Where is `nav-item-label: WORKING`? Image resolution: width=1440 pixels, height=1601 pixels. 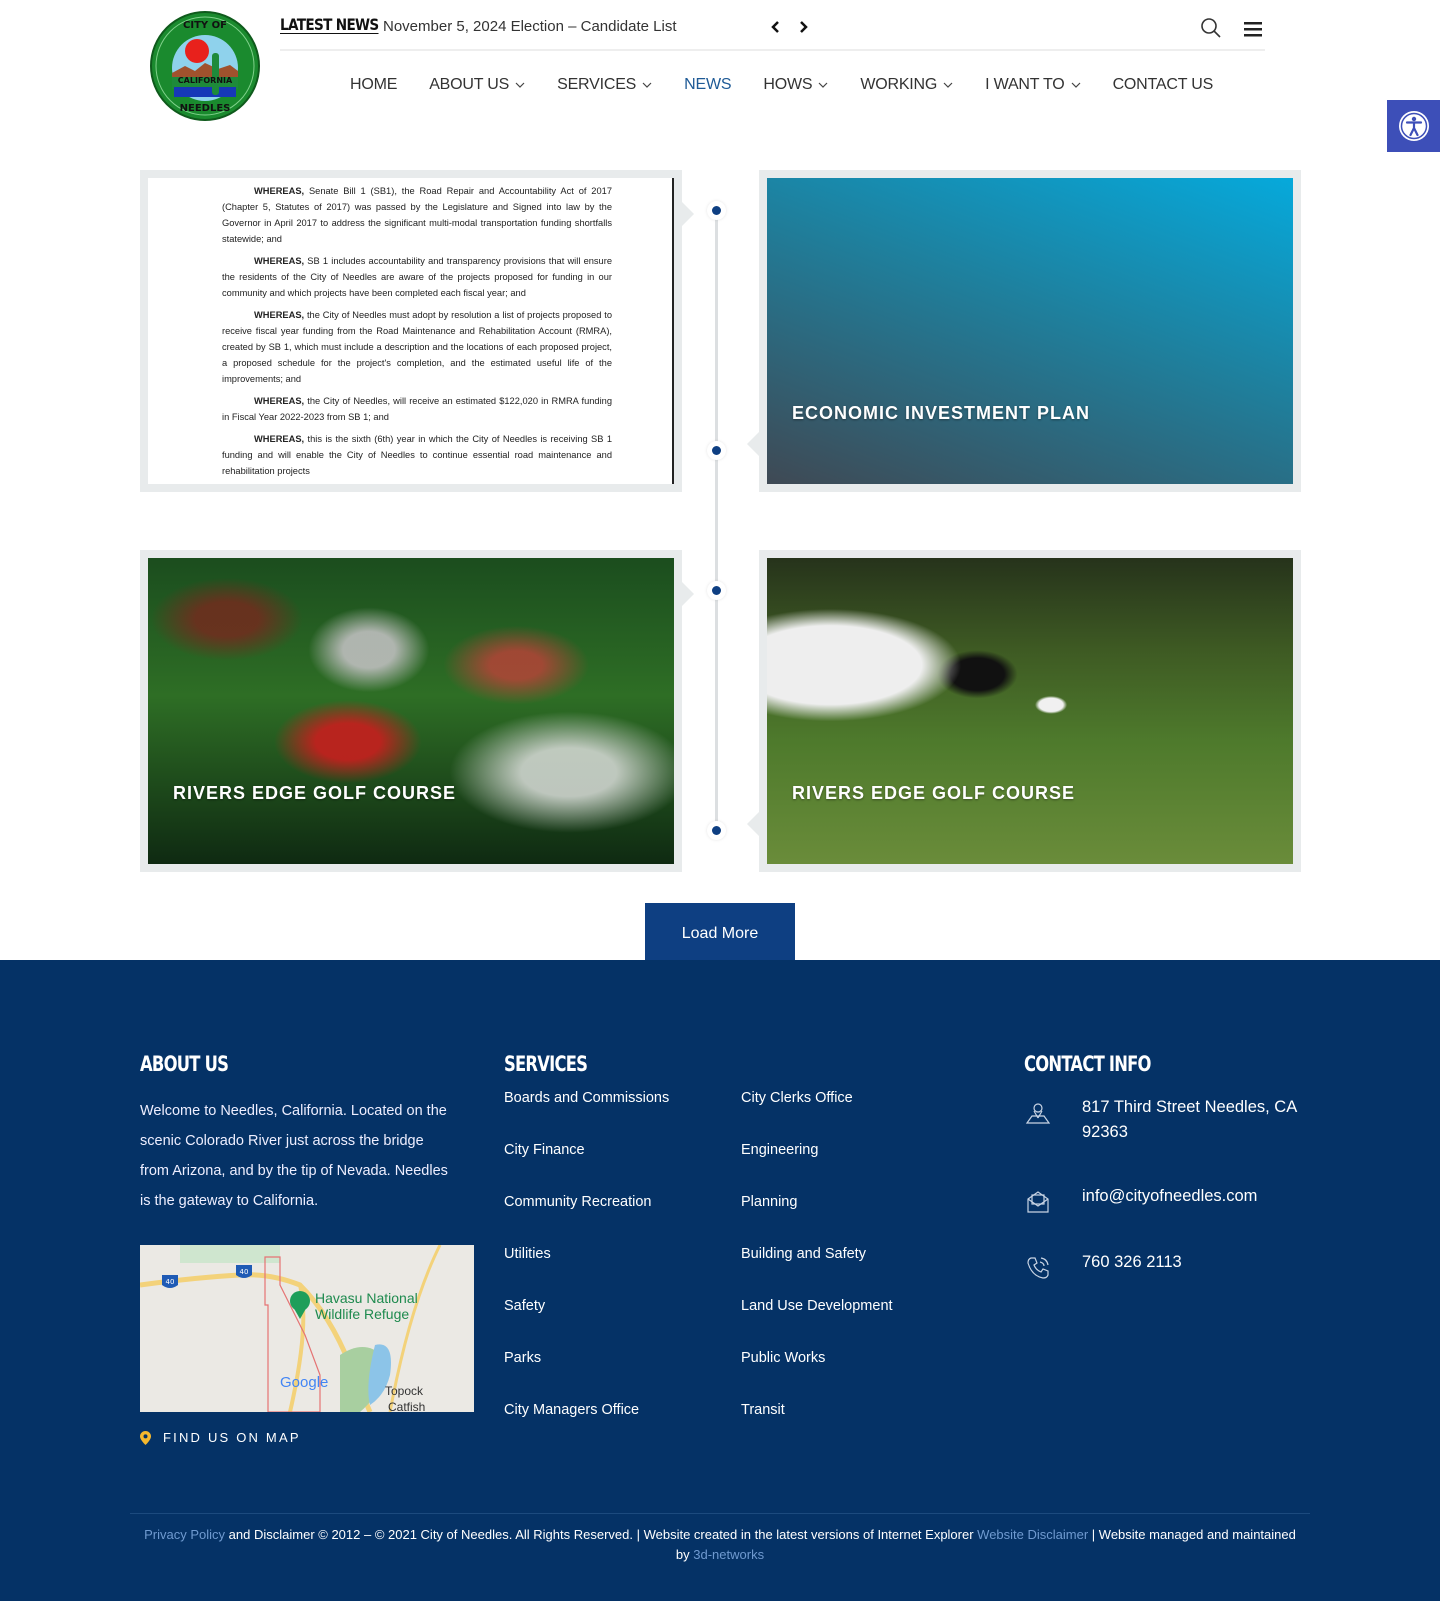
nav-item-label: WORKING is located at coordinates (899, 84).